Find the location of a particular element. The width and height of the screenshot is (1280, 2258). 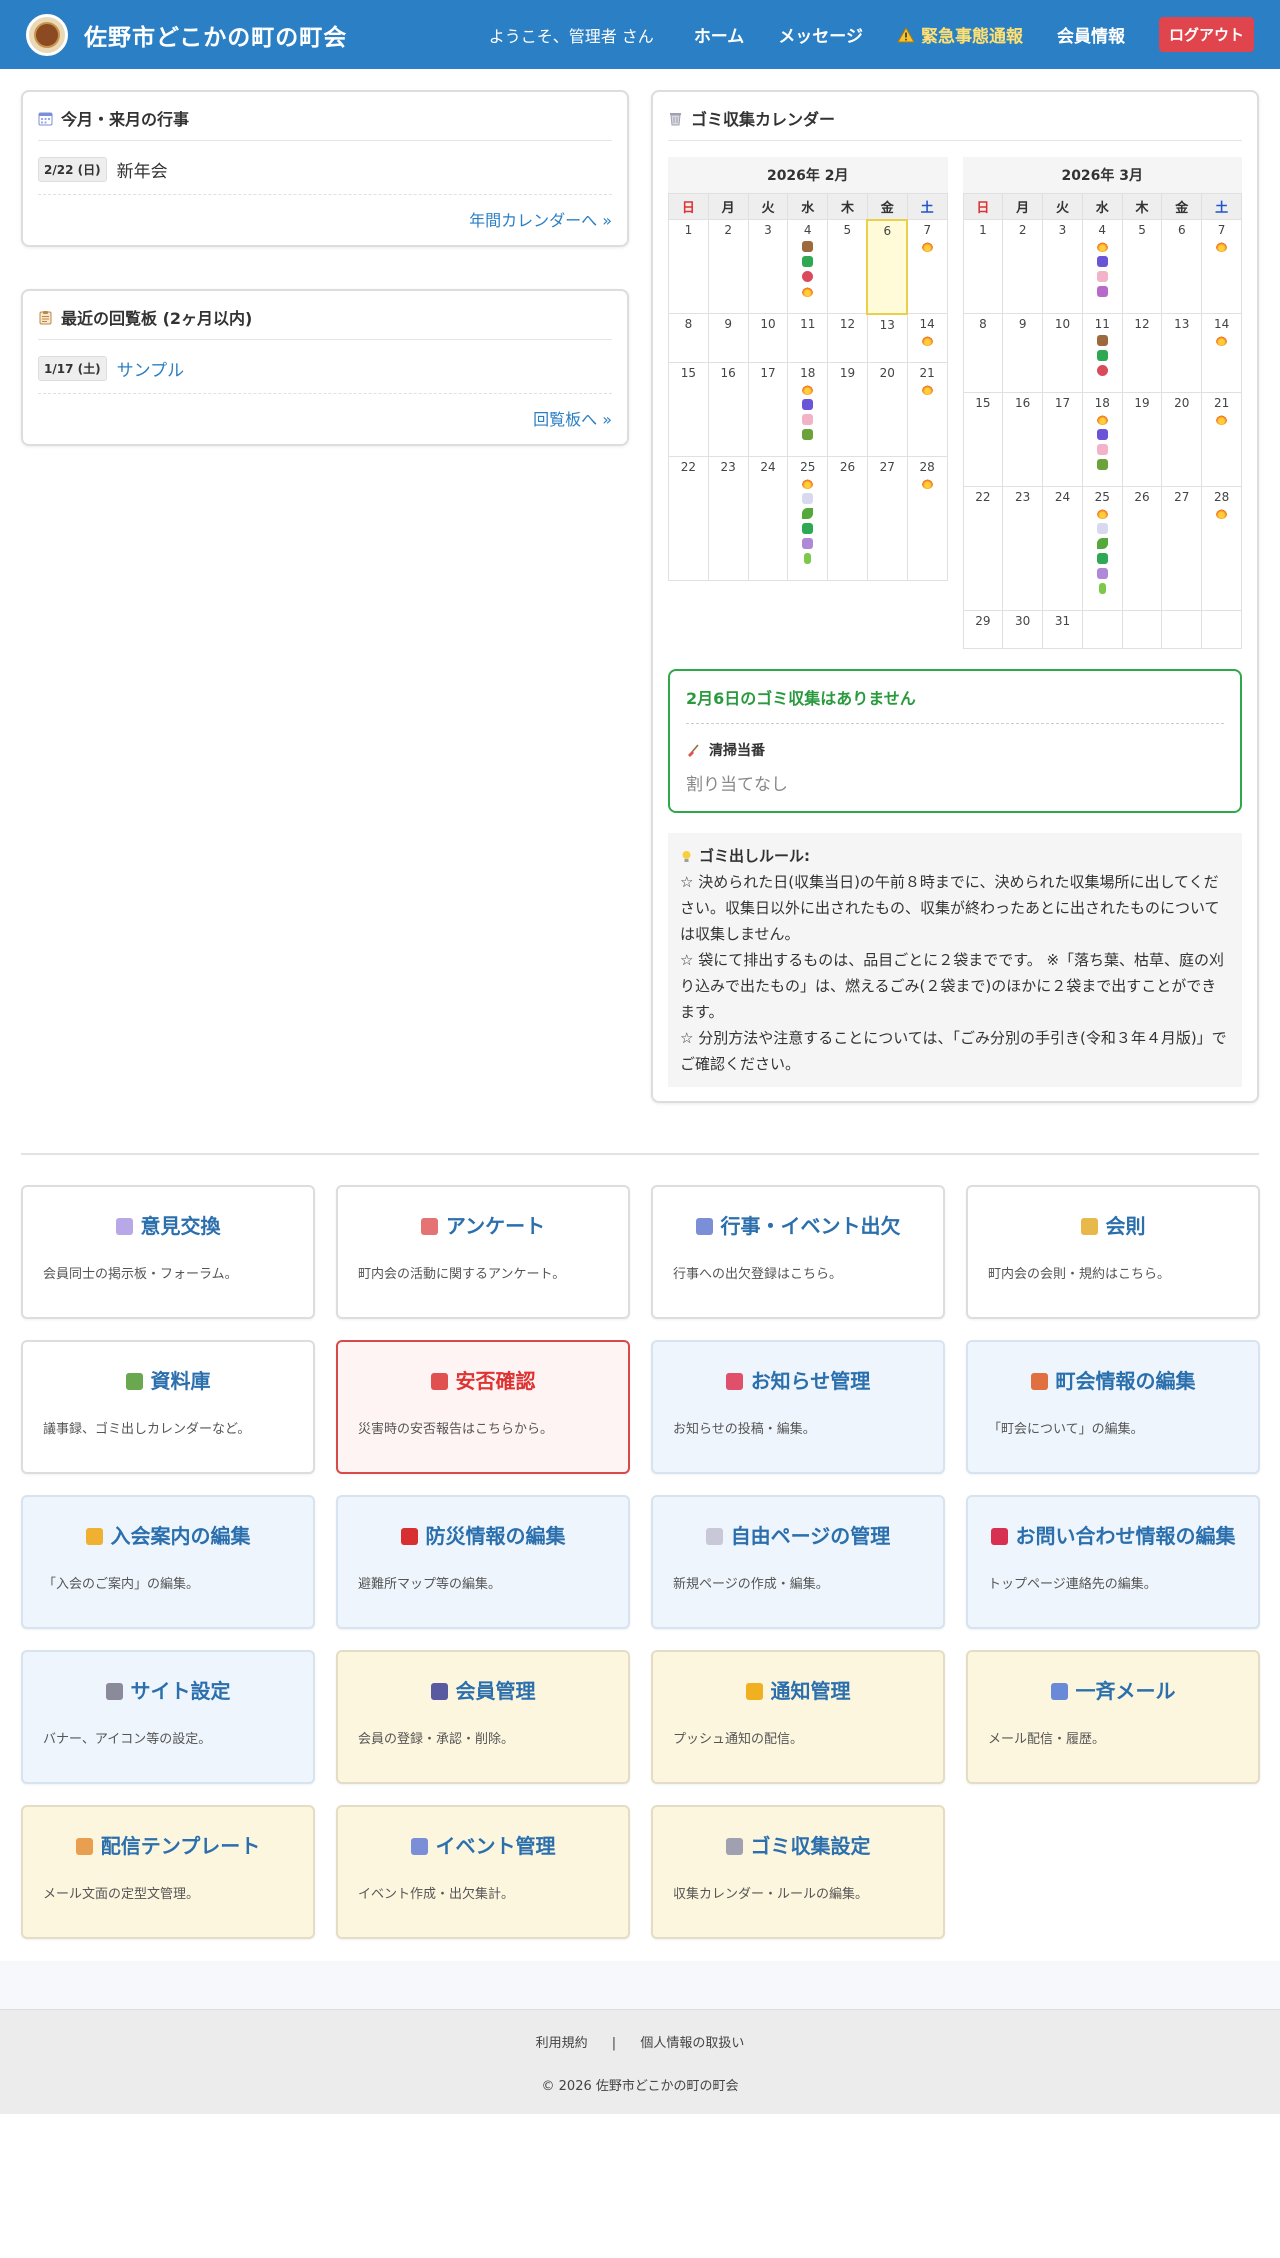

day-number: 27 is located at coordinates (887, 467).